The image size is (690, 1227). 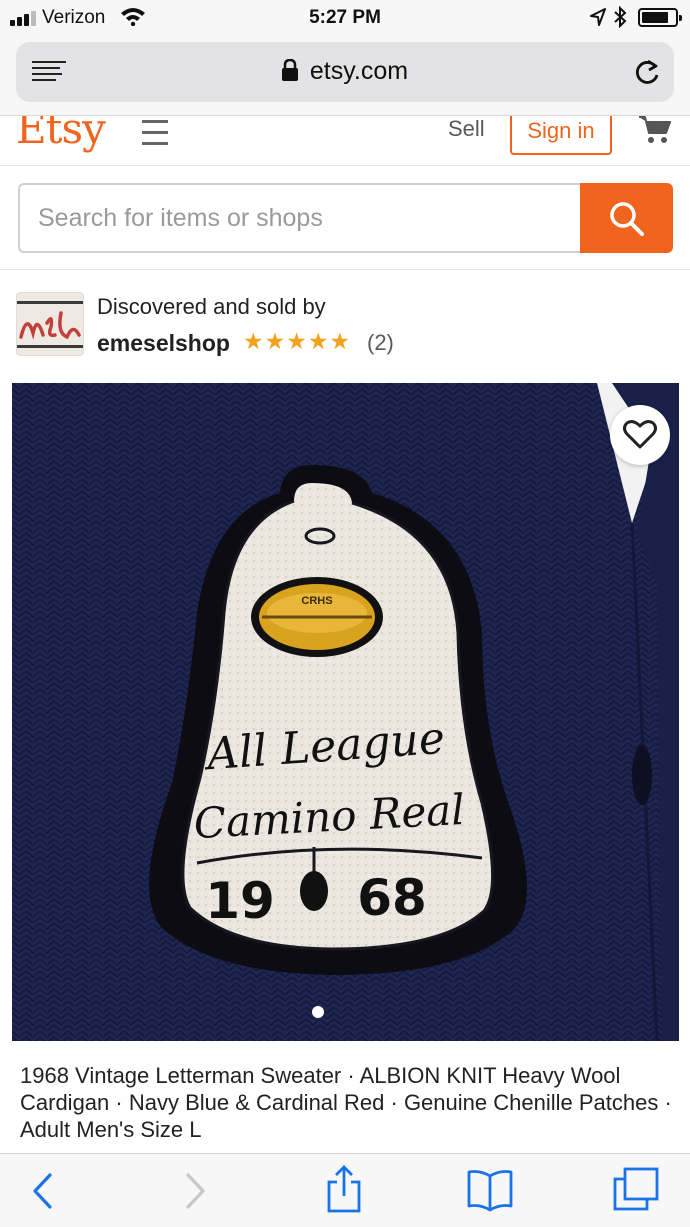 I want to click on url-text: etsy.com, so click(x=359, y=71).